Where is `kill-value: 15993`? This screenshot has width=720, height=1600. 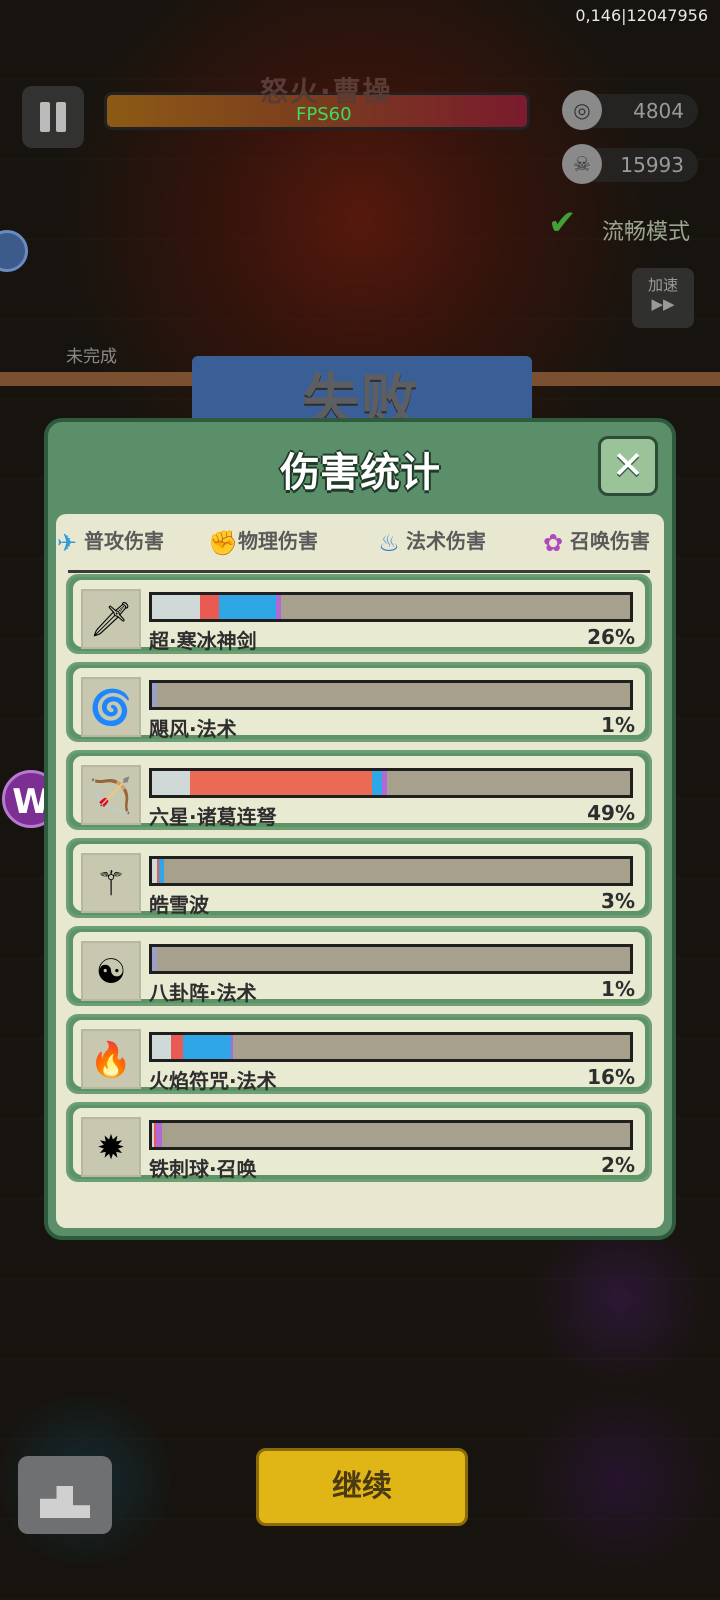
kill-value: 15993 is located at coordinates (652, 165).